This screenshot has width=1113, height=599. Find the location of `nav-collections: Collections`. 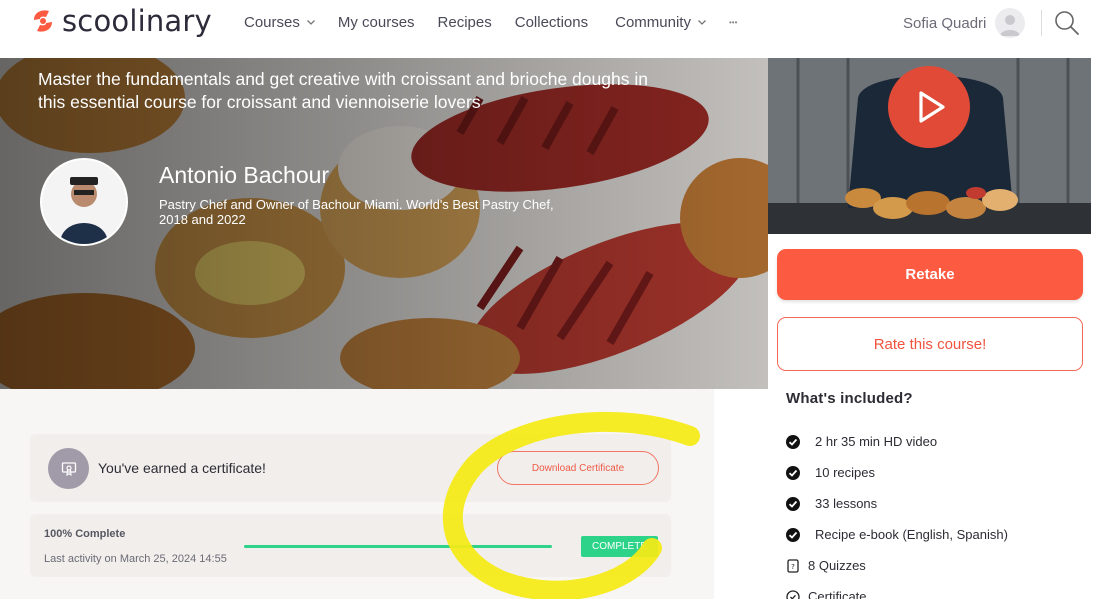

nav-collections: Collections is located at coordinates (551, 22).